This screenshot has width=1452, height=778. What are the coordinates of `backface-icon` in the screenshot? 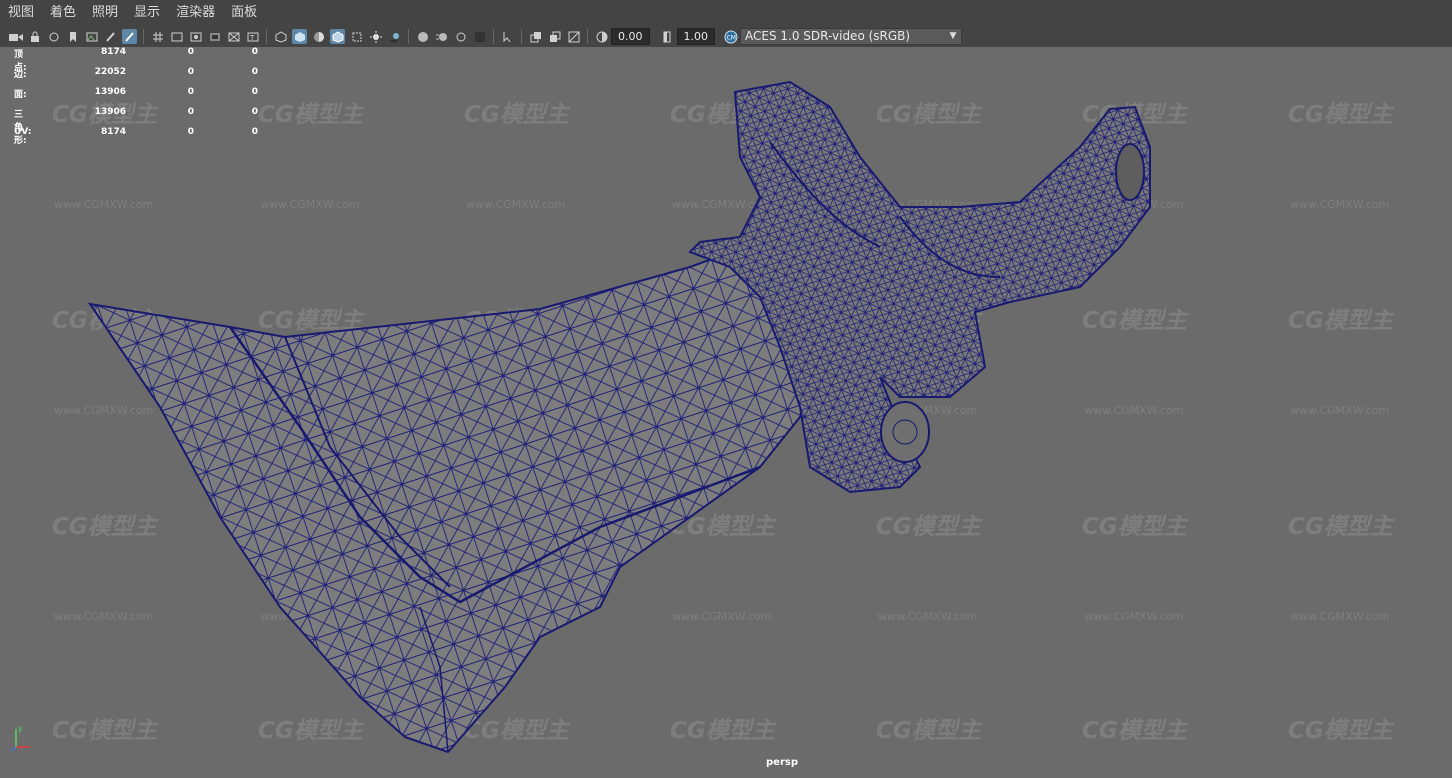 It's located at (573, 36).